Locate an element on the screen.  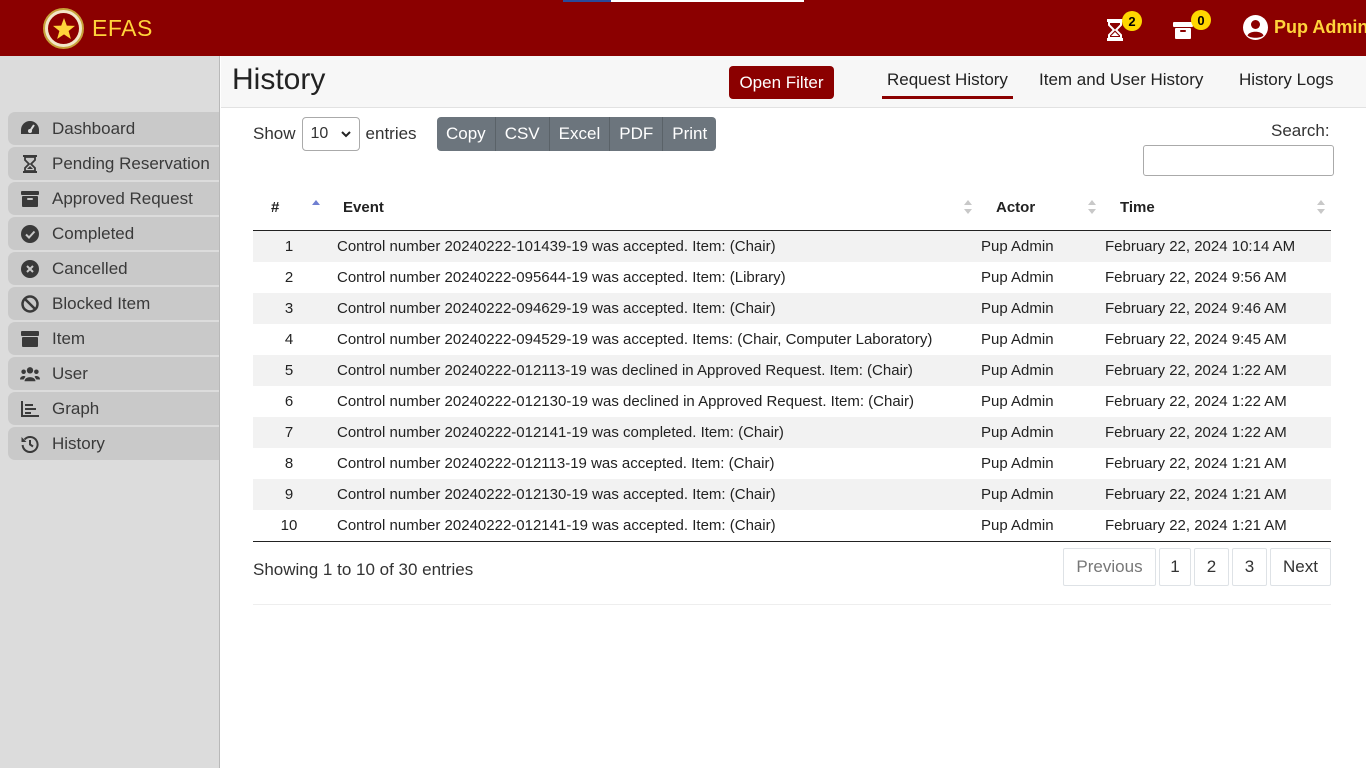
excel-button: Excel is located at coordinates (580, 134).